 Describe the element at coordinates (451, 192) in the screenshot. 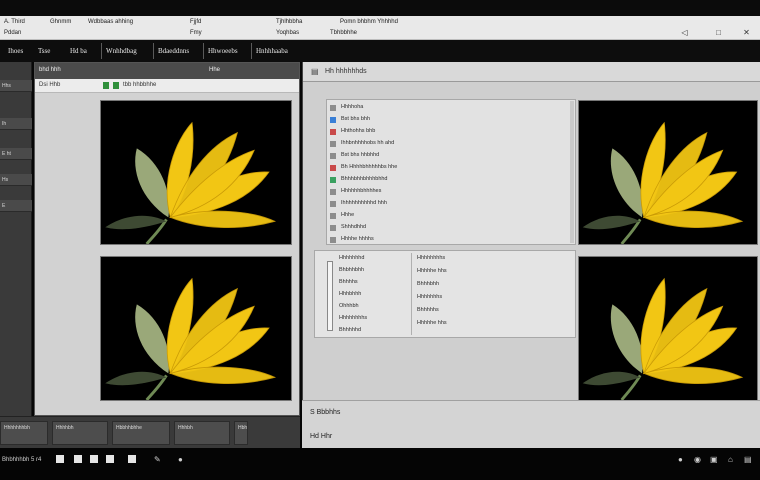

I see `list-item: Hhhhhhbhhhhes` at that location.